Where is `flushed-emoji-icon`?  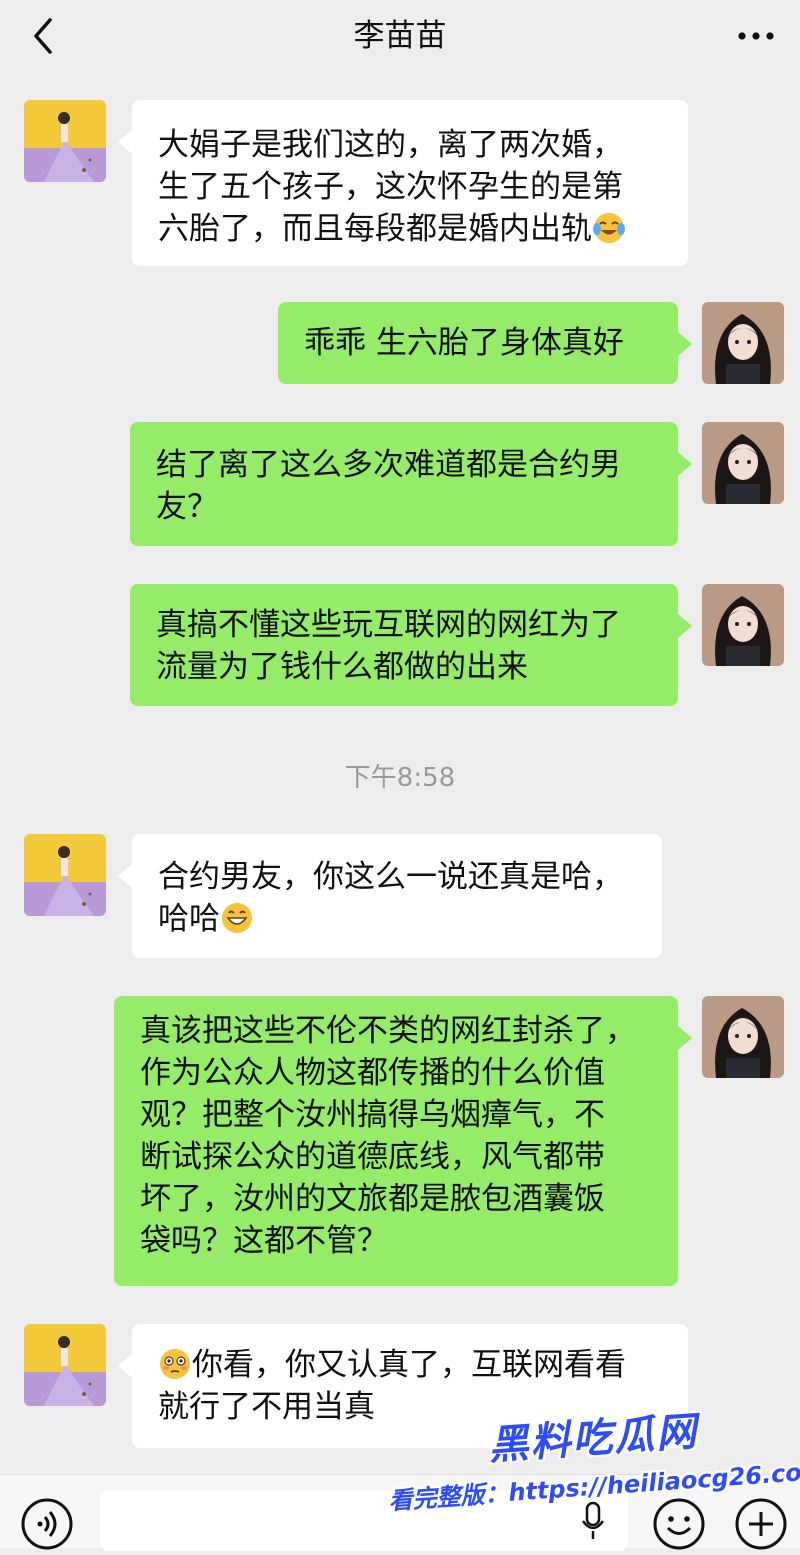 flushed-emoji-icon is located at coordinates (175, 1364).